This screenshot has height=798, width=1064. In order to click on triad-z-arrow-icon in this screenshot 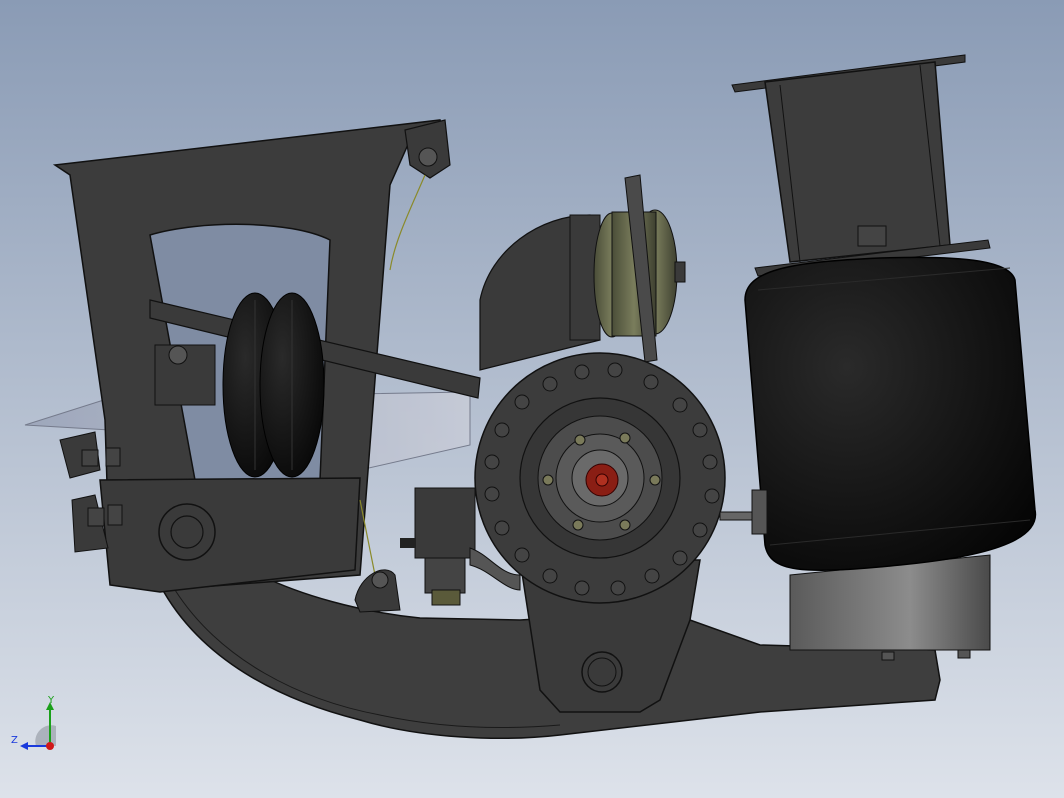, I will do `click(24, 746)`.